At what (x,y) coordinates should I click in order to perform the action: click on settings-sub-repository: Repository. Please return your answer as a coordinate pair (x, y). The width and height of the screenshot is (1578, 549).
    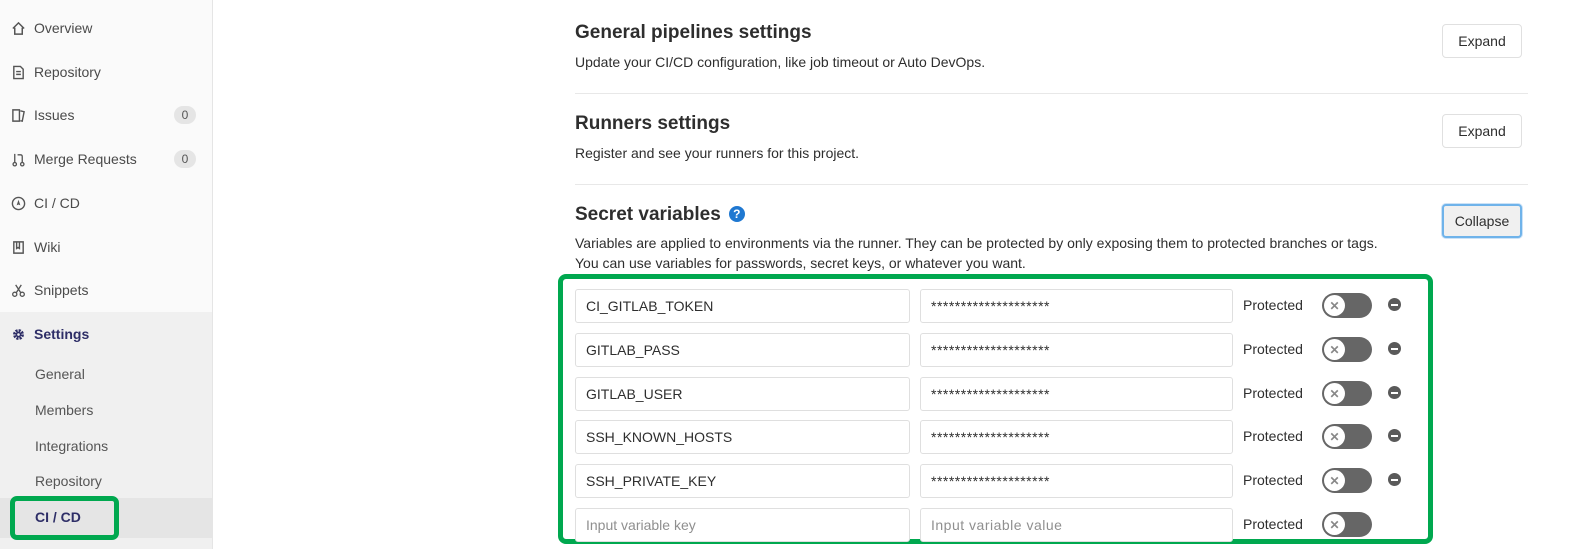
    Looking at the image, I should click on (68, 481).